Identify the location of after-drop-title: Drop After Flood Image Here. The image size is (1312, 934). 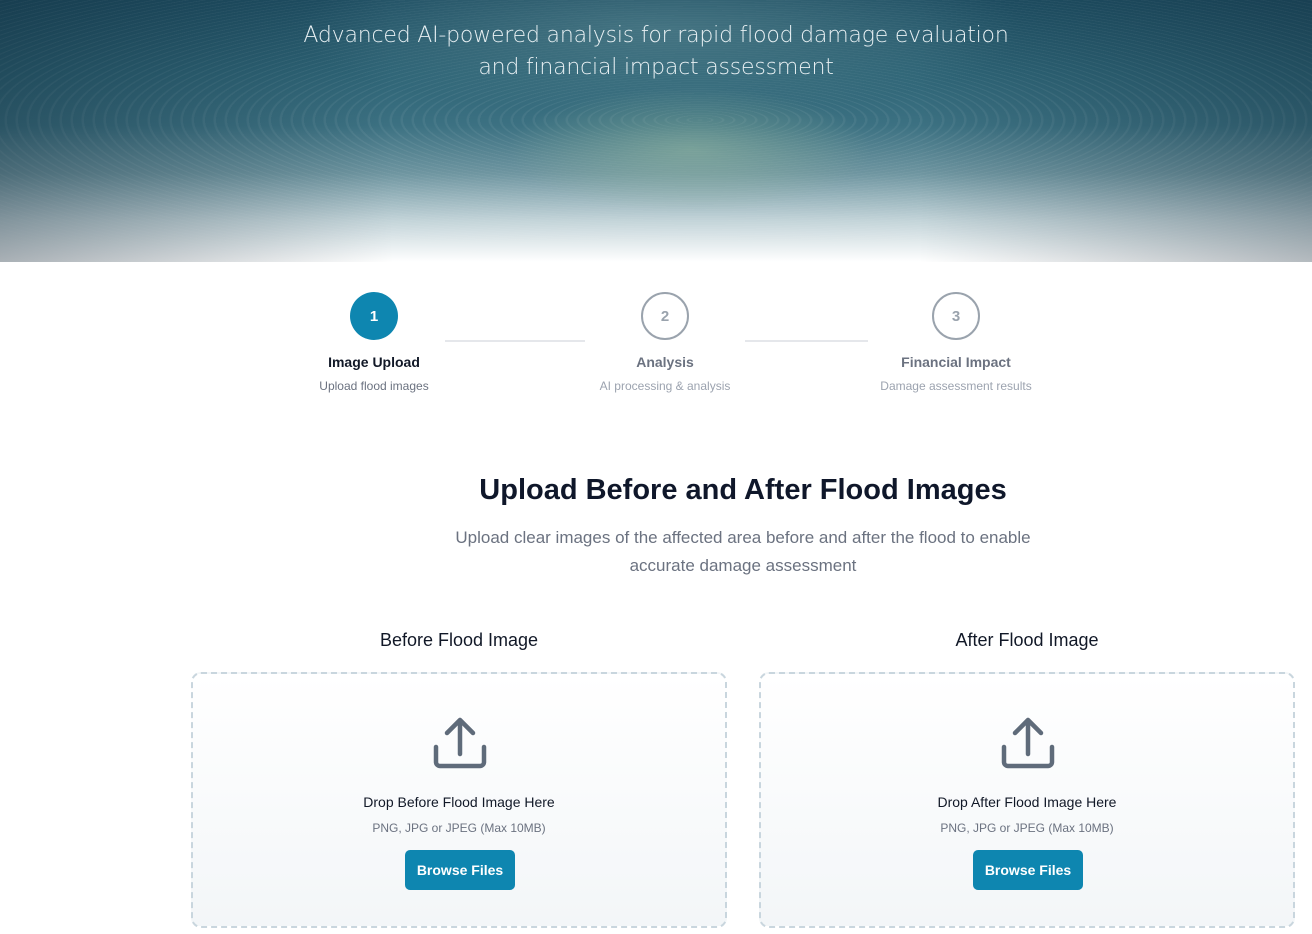
(1027, 802).